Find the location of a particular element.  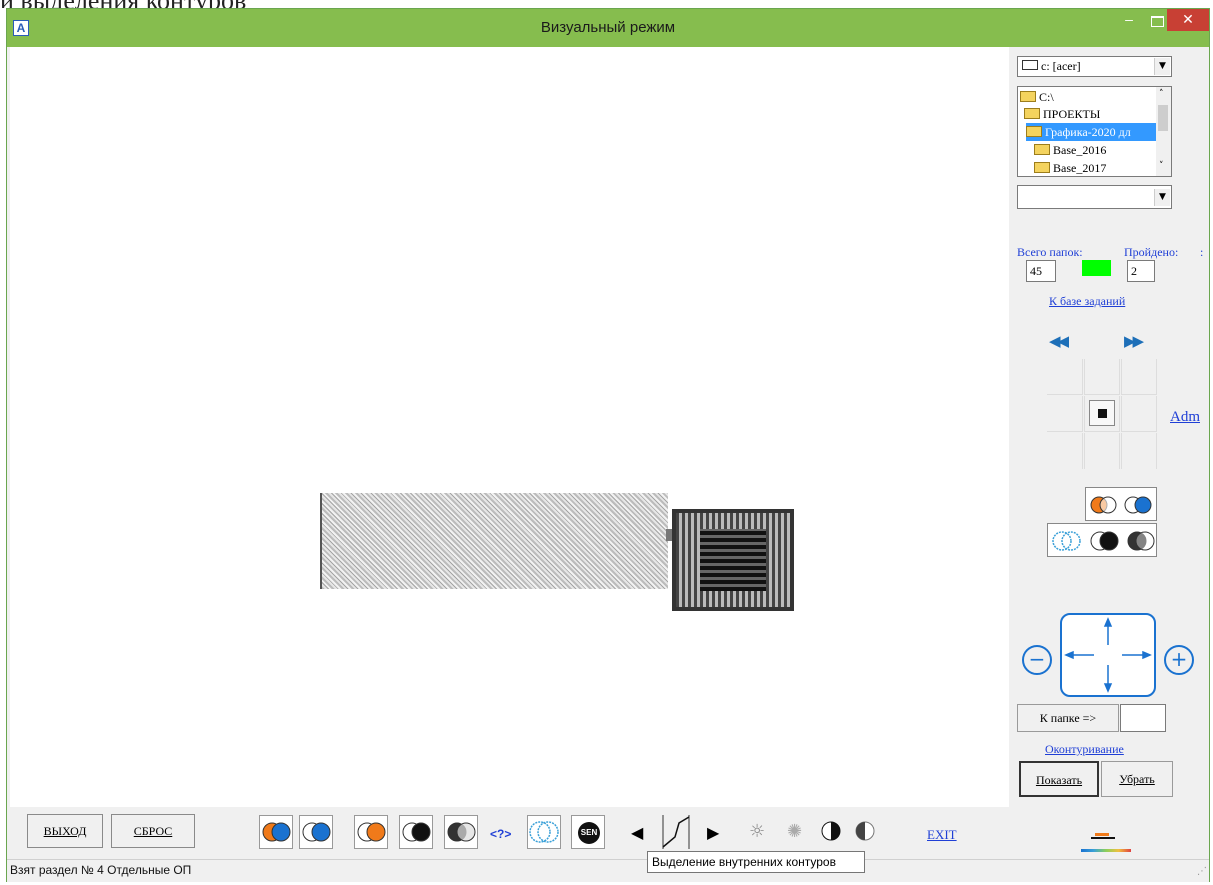

overlay-mode-group-bottom is located at coordinates (1102, 540).